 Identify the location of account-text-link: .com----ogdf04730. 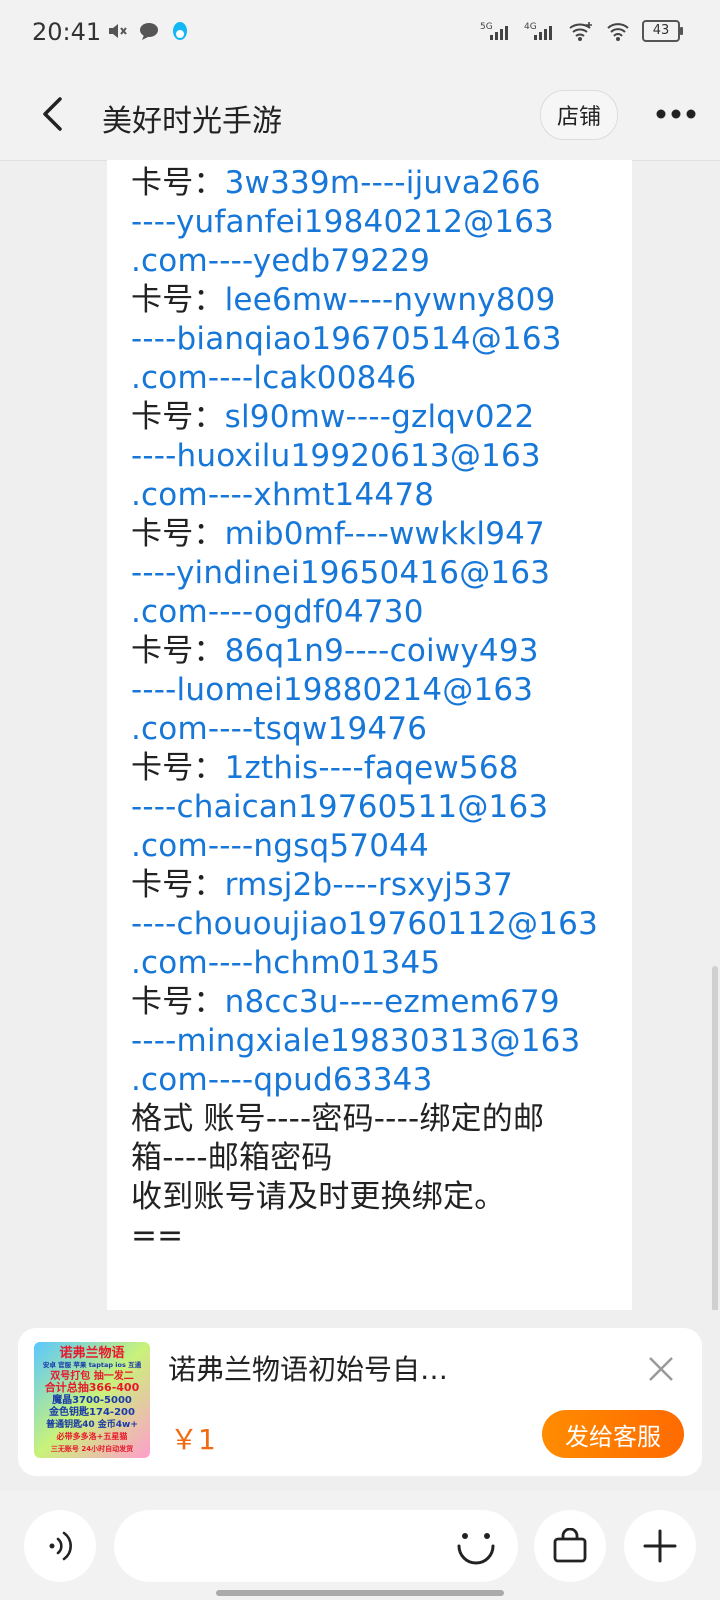
(277, 612).